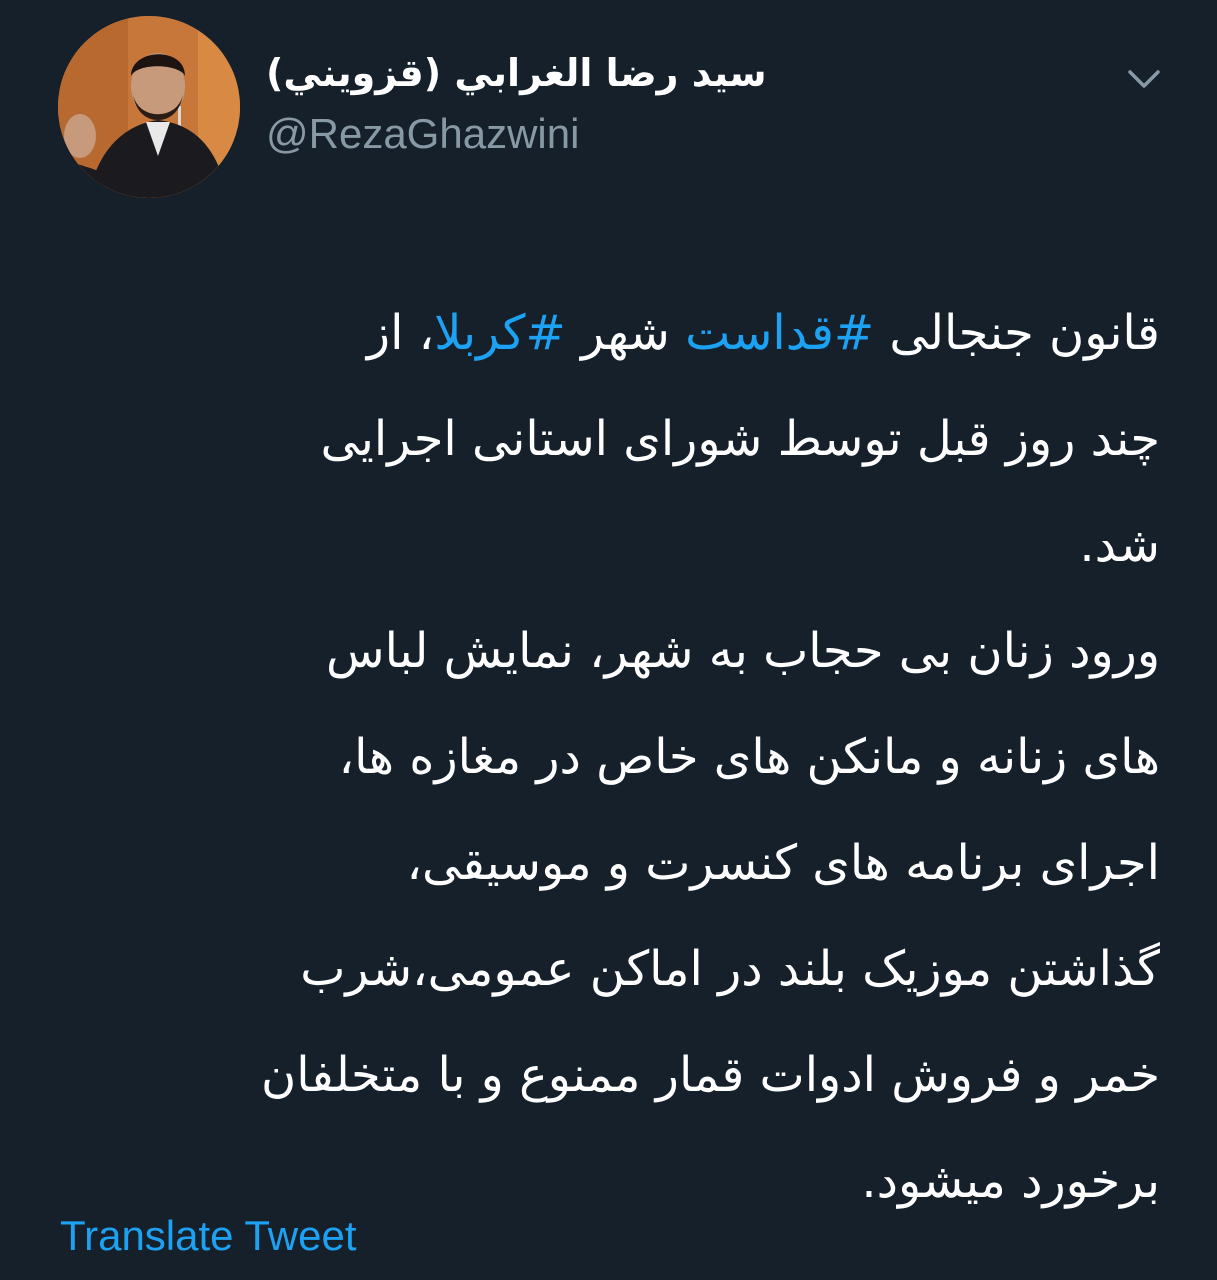  What do you see at coordinates (400, 333) in the screenshot?
I see `tweet-text-segment: ، از` at bounding box center [400, 333].